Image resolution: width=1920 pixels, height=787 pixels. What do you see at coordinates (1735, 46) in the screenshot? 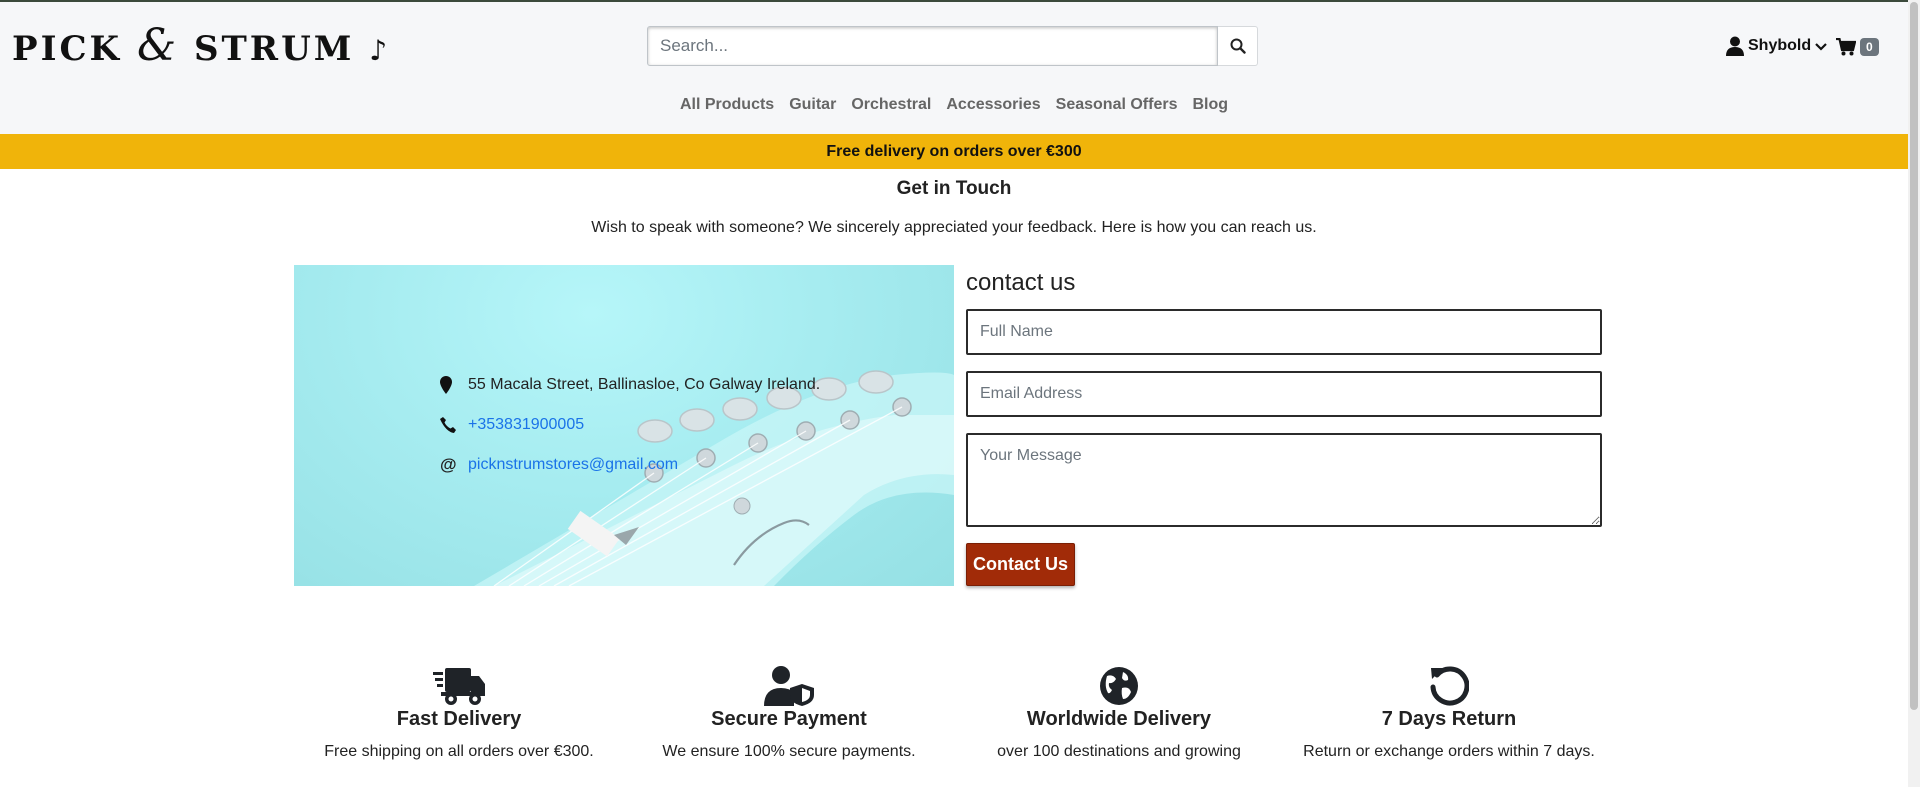
I see `user-icon` at bounding box center [1735, 46].